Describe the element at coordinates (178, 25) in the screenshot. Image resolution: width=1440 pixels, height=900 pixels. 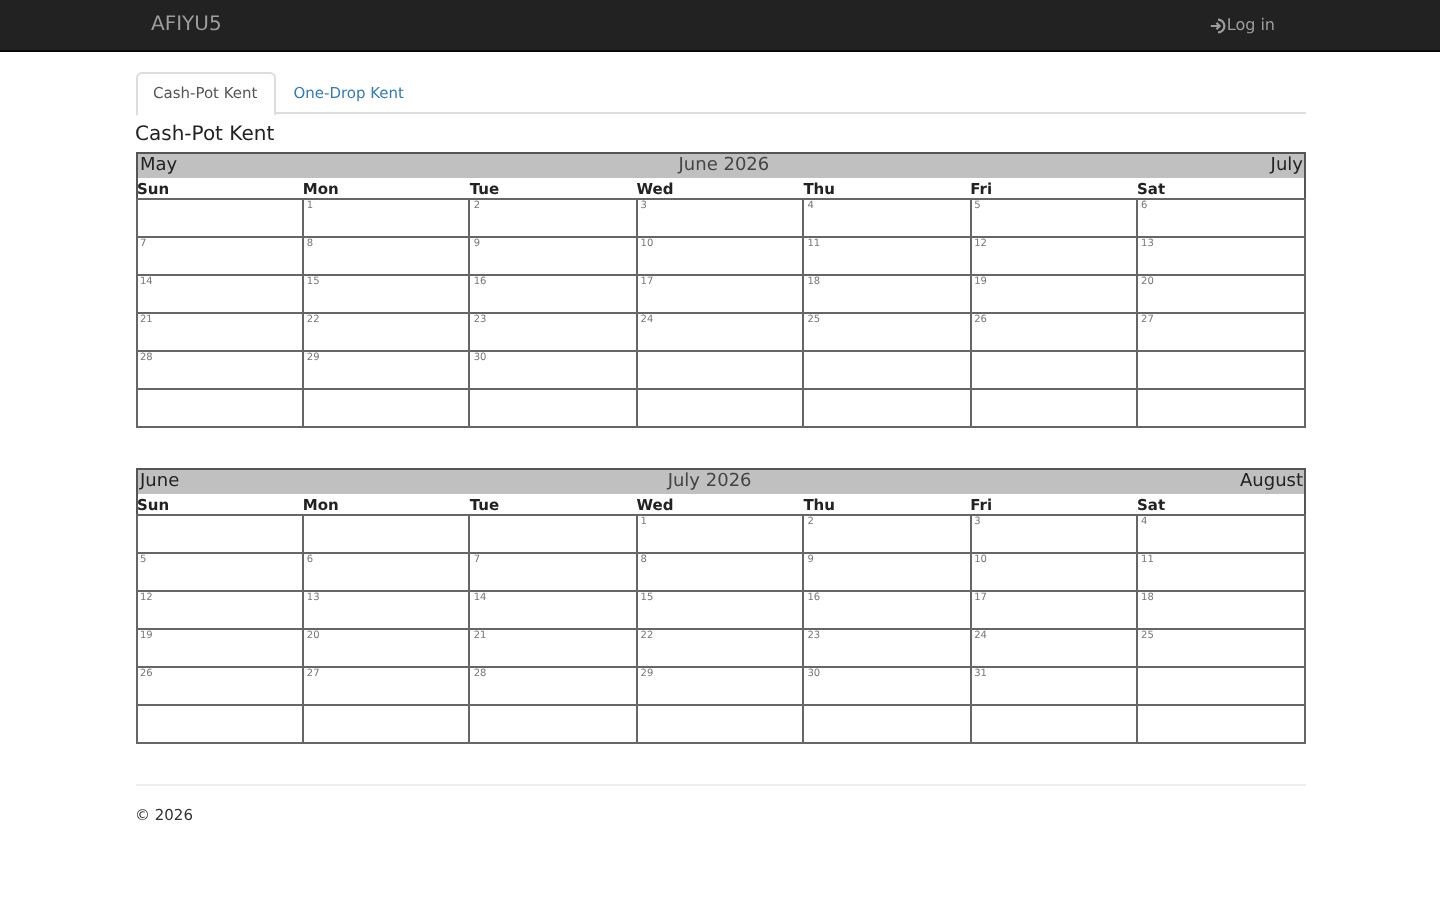
I see `brand-link: AFIYU5` at that location.